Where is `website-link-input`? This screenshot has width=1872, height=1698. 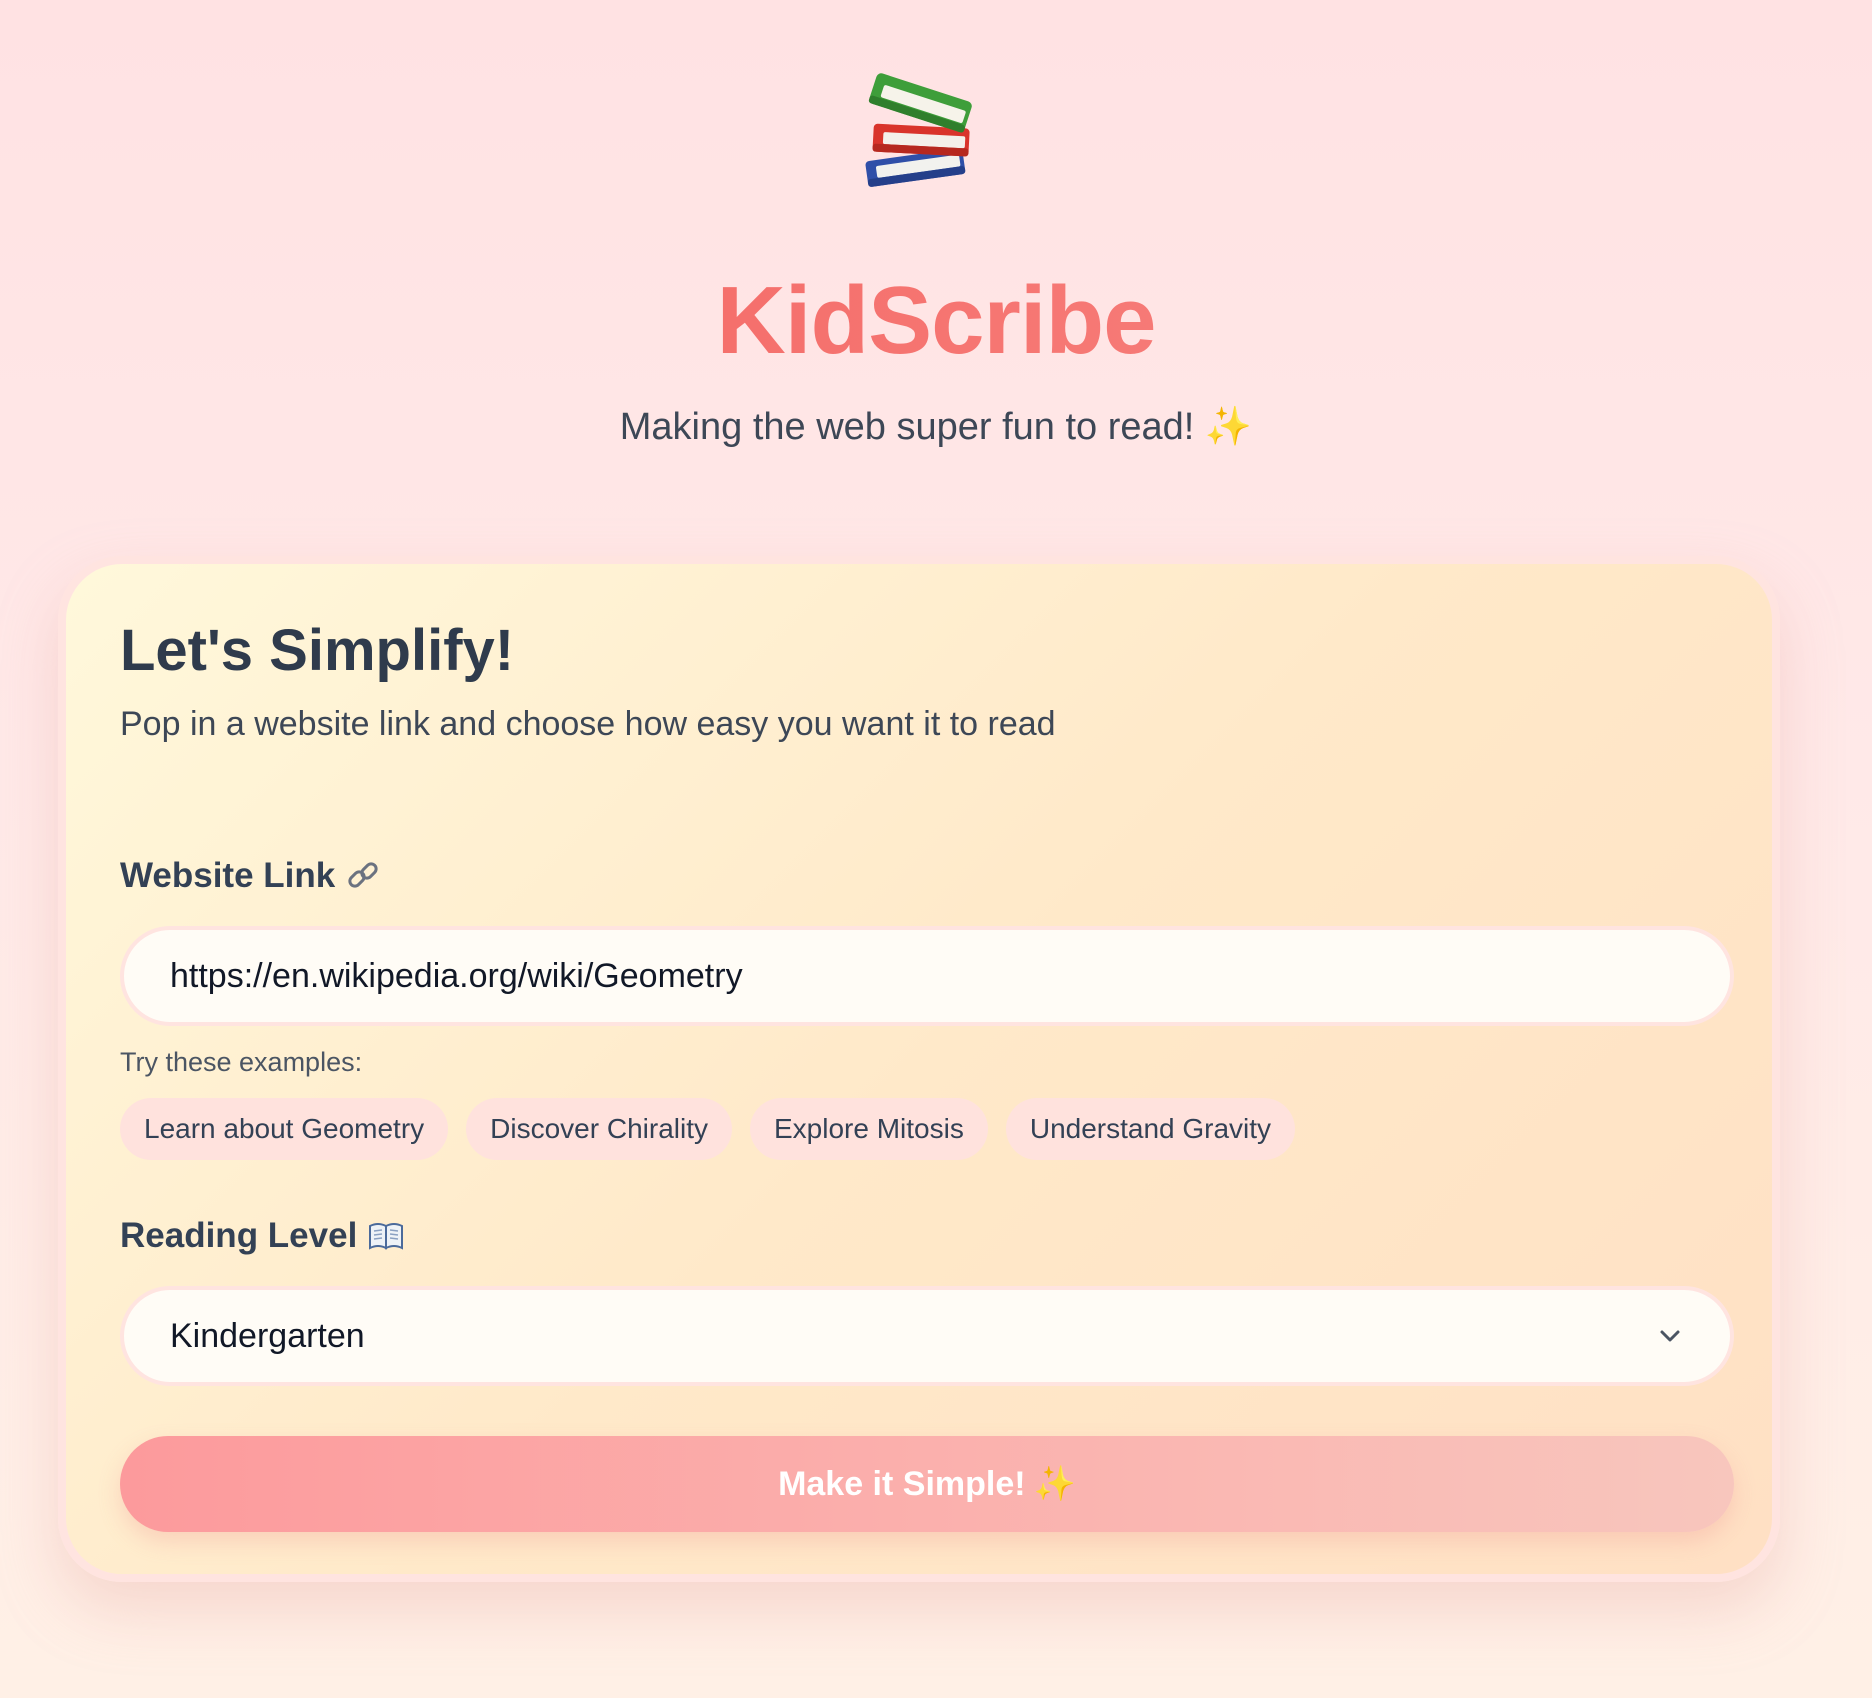
website-link-input is located at coordinates (927, 976).